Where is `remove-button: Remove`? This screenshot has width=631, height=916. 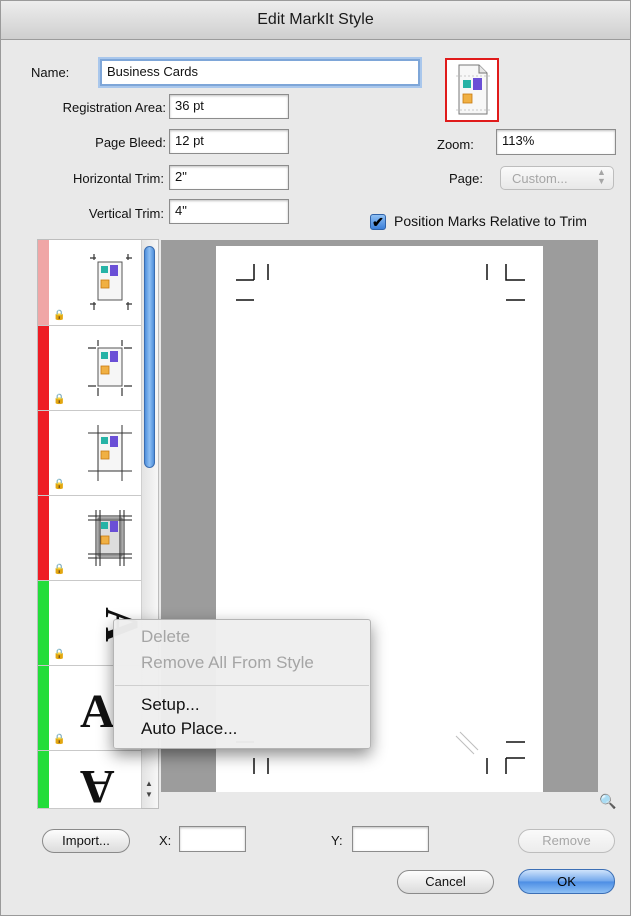 remove-button: Remove is located at coordinates (566, 841).